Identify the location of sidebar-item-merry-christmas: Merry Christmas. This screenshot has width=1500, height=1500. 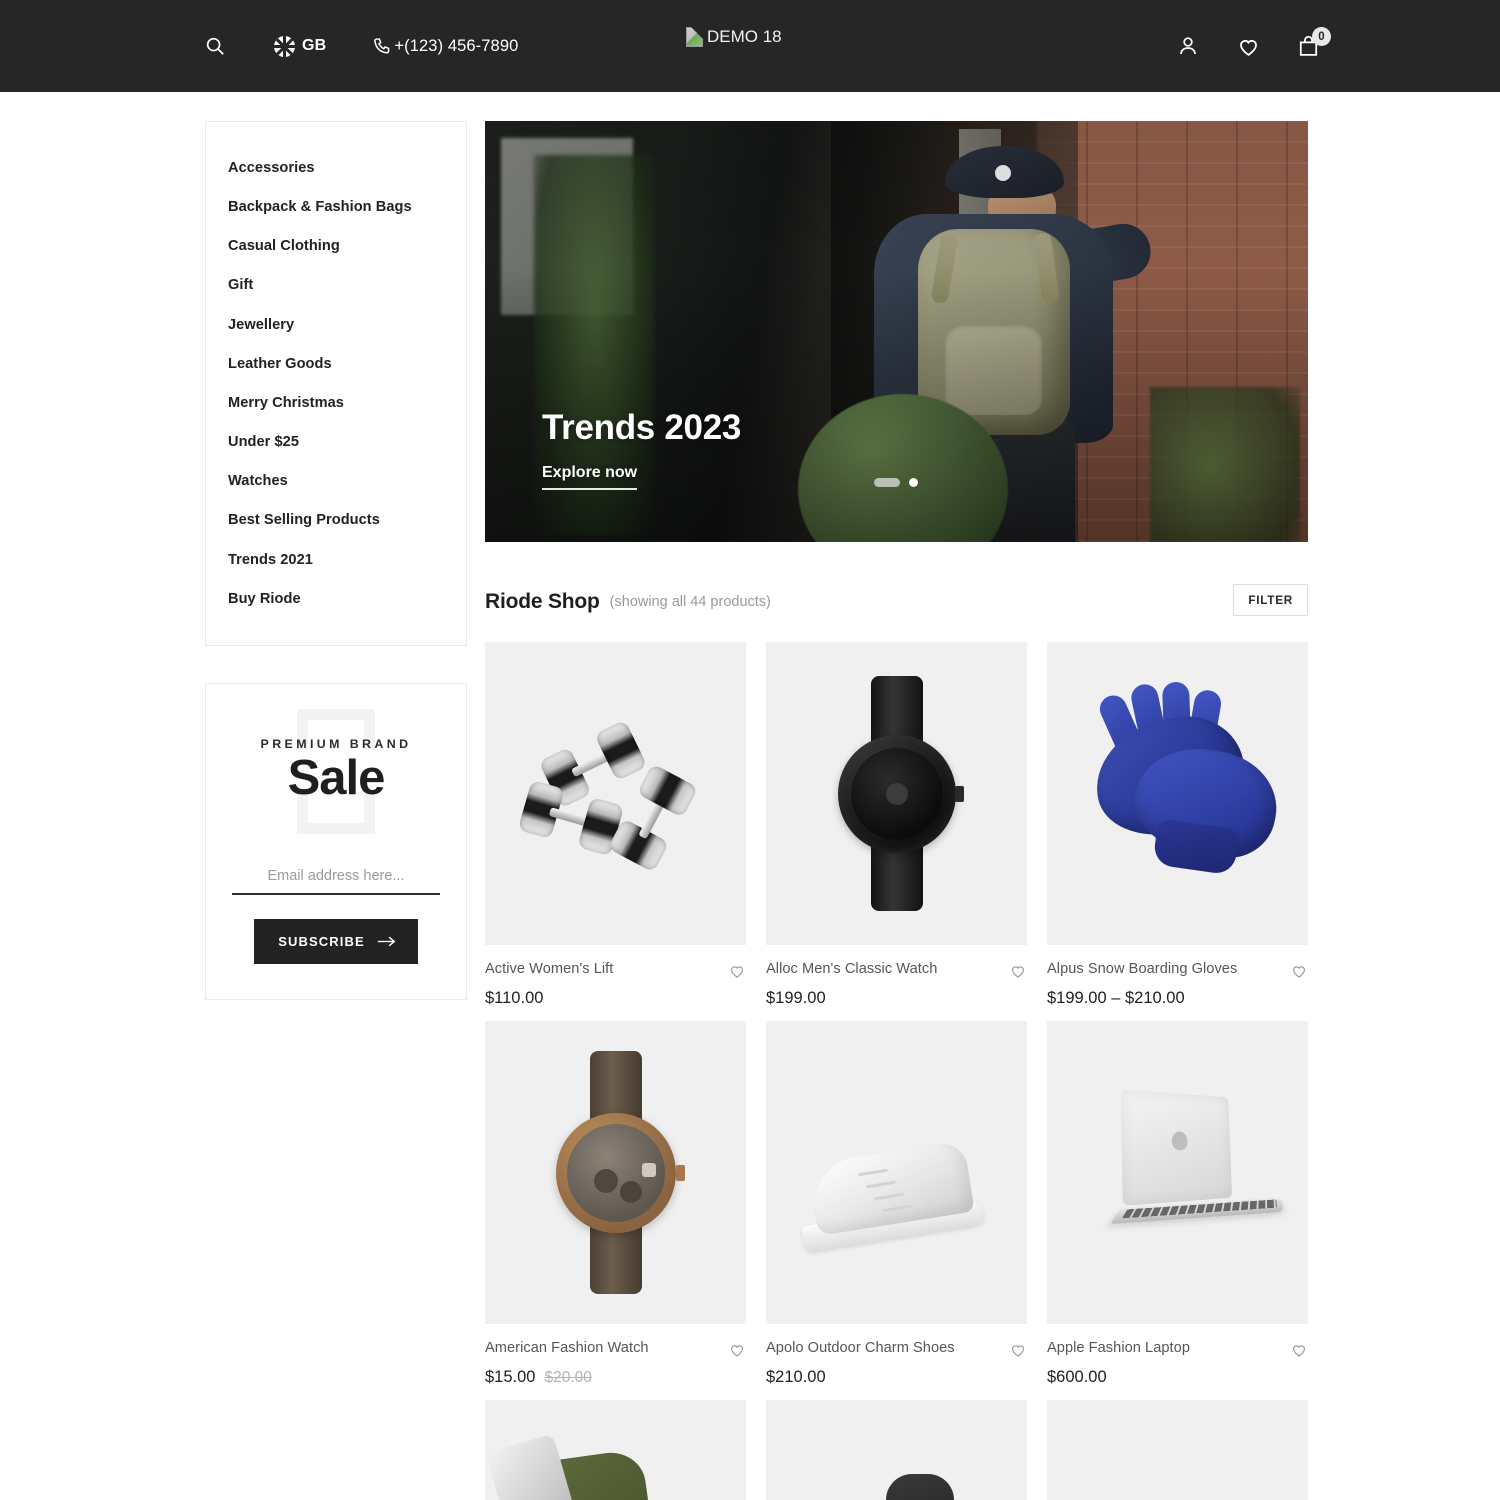
(336, 403).